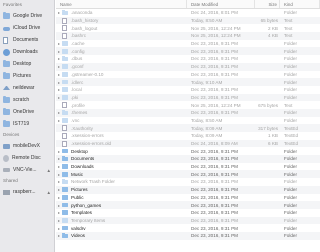 The height and width of the screenshot is (252, 320). Describe the element at coordinates (27, 100) in the screenshot. I see `sidebar-item: scratch` at that location.